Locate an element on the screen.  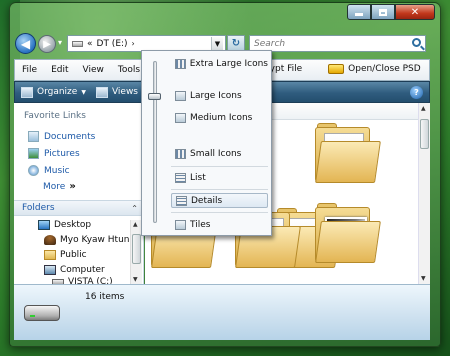
view-list: List is located at coordinates (219, 177).